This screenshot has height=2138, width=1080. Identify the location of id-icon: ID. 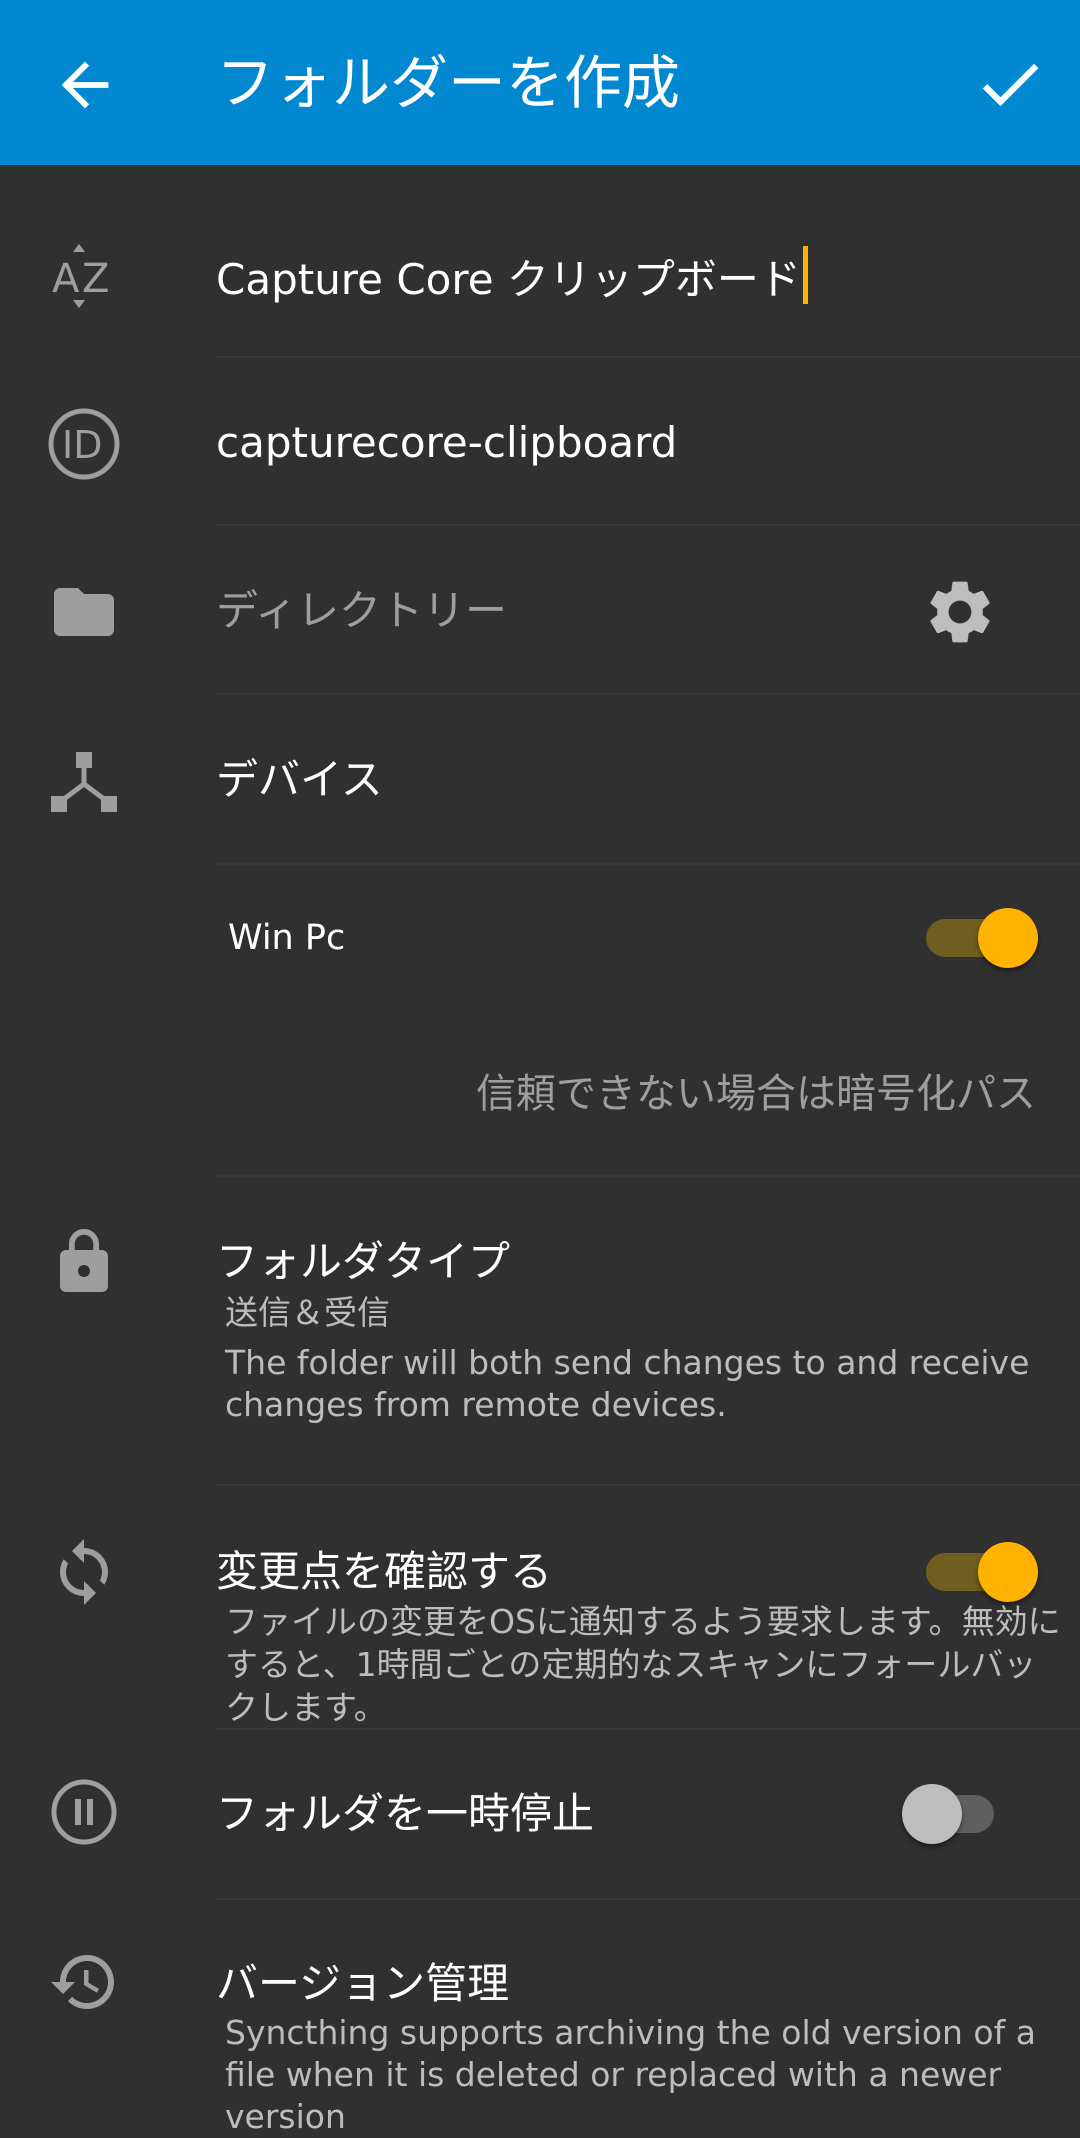
(84, 444).